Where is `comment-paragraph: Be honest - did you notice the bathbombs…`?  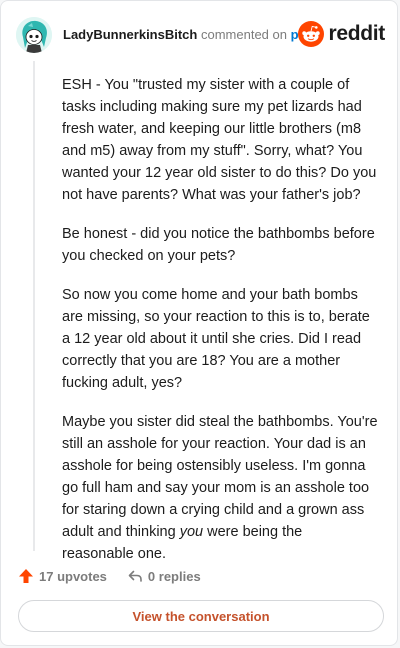 comment-paragraph: Be honest - did you notice the bathbombs… is located at coordinates (218, 245).